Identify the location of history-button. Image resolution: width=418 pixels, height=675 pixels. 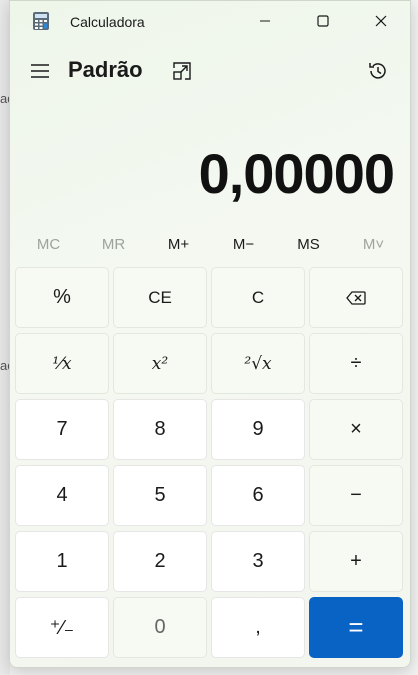
(378, 71).